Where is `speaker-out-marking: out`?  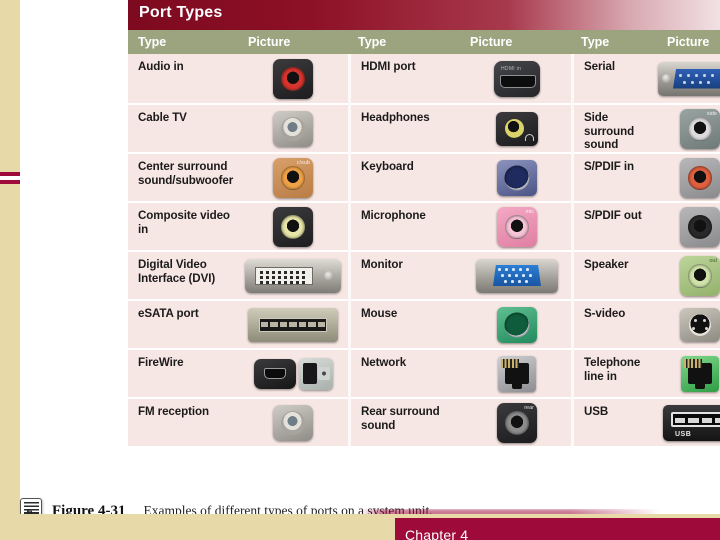 speaker-out-marking: out is located at coordinates (713, 260).